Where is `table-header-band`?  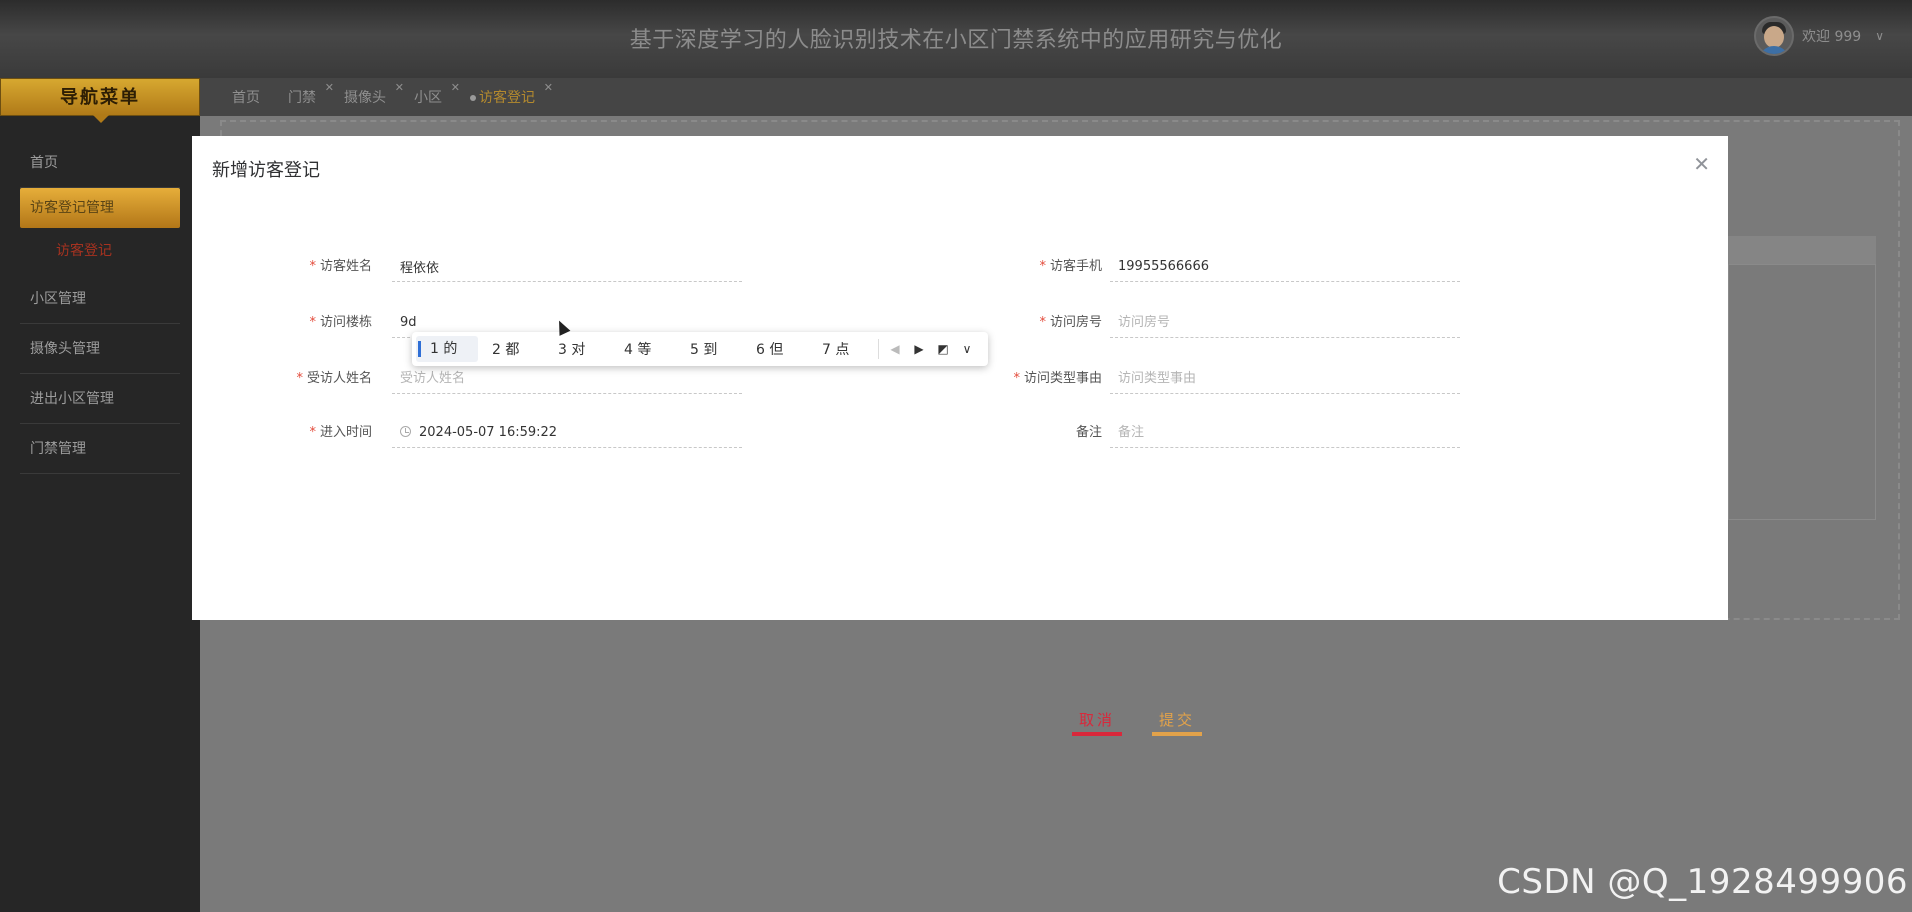 table-header-band is located at coordinates (1802, 250).